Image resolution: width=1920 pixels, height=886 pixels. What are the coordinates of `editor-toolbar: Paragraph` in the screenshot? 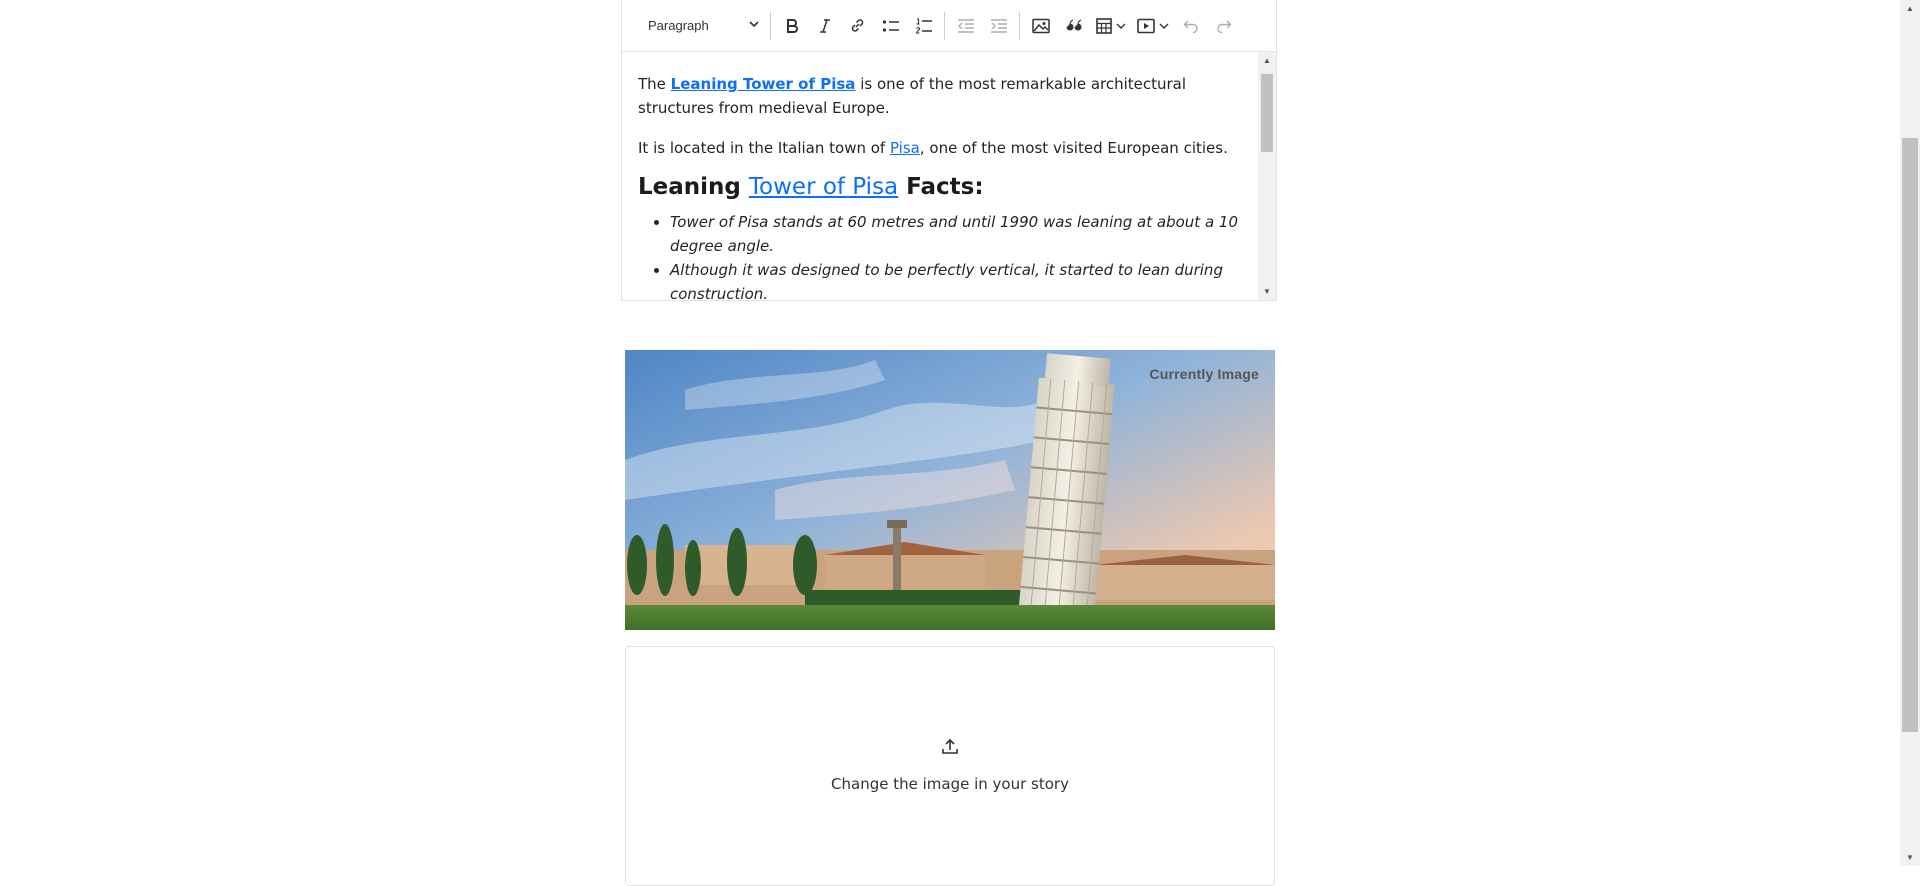 It's located at (949, 26).